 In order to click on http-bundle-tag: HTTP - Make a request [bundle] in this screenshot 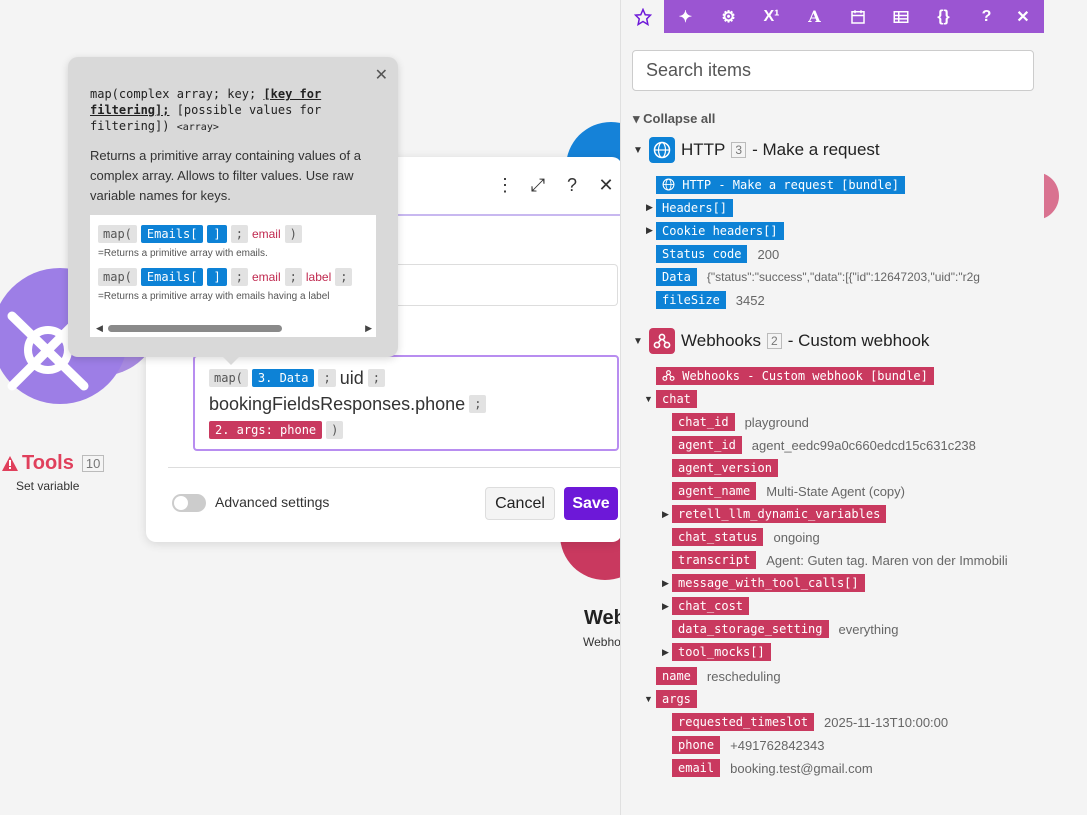, I will do `click(780, 185)`.